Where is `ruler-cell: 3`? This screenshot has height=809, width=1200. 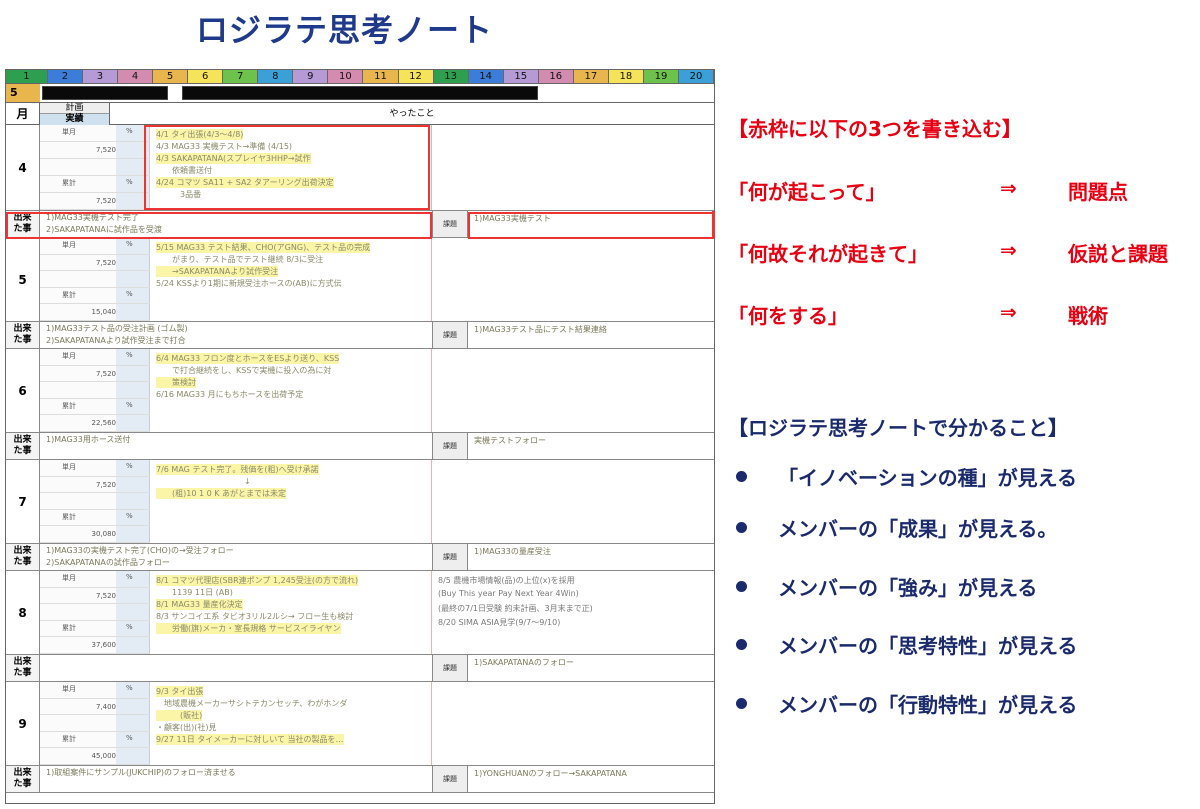 ruler-cell: 3 is located at coordinates (100, 76).